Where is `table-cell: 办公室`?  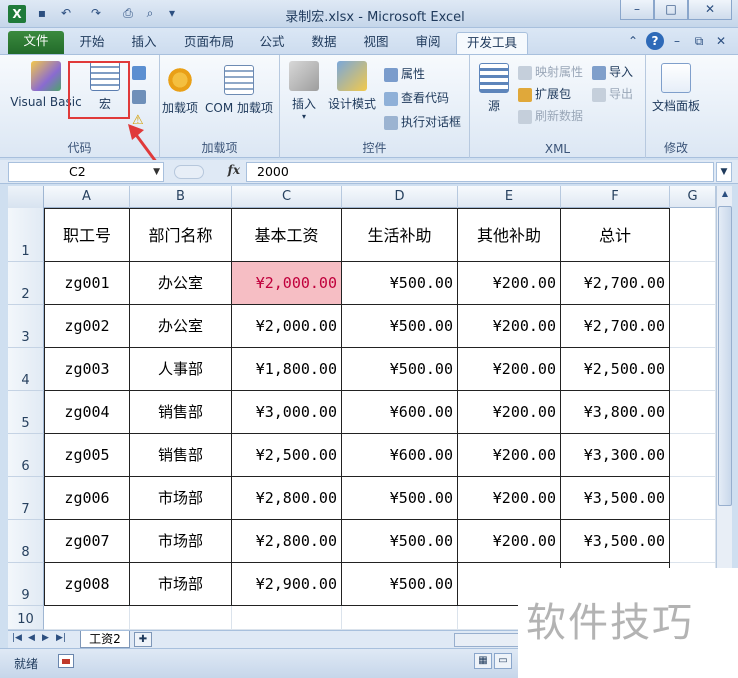
table-cell: 办公室 is located at coordinates (181, 283).